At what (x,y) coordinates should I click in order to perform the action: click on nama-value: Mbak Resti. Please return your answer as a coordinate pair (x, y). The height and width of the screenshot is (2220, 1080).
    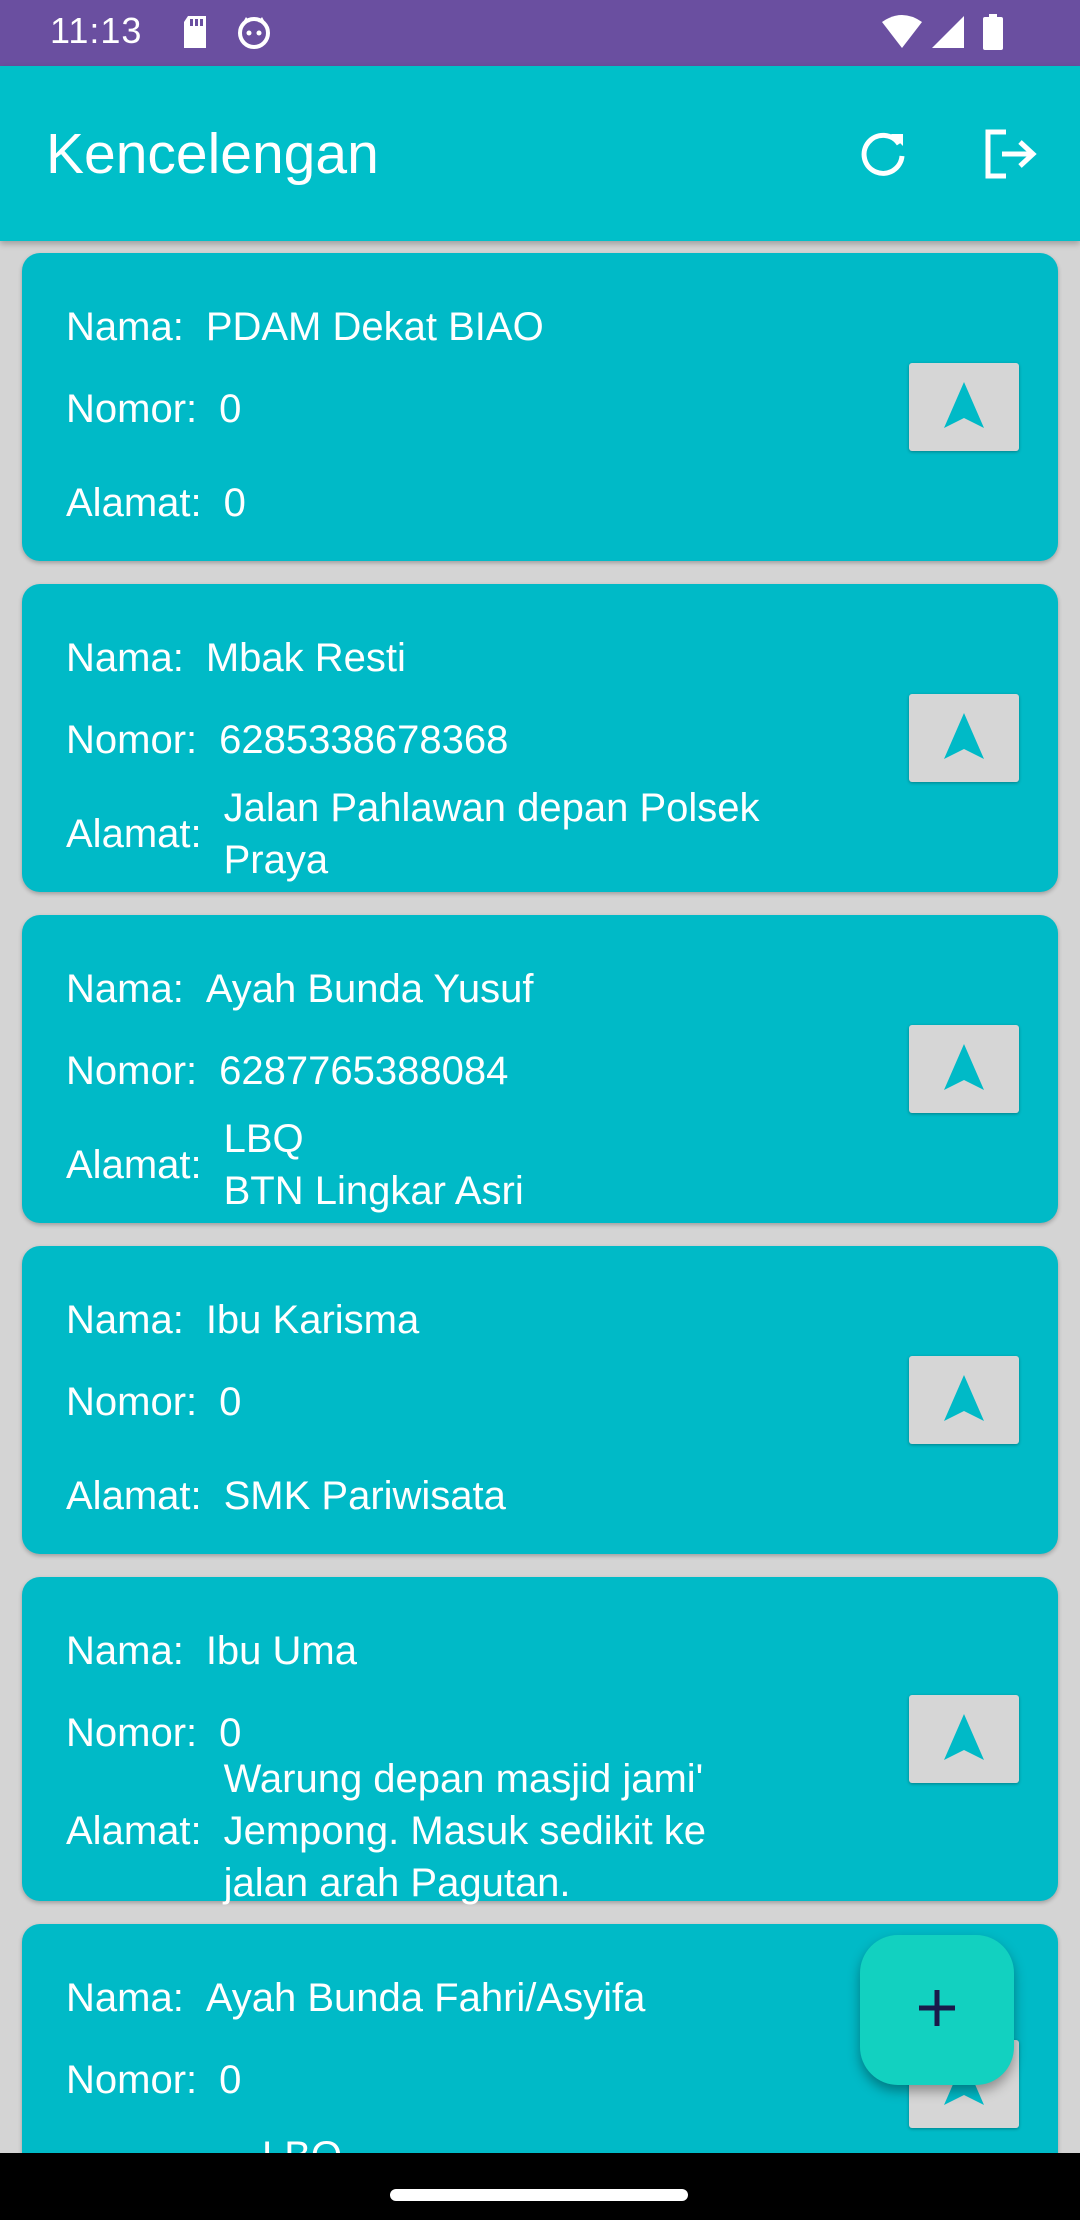
    Looking at the image, I should click on (305, 658).